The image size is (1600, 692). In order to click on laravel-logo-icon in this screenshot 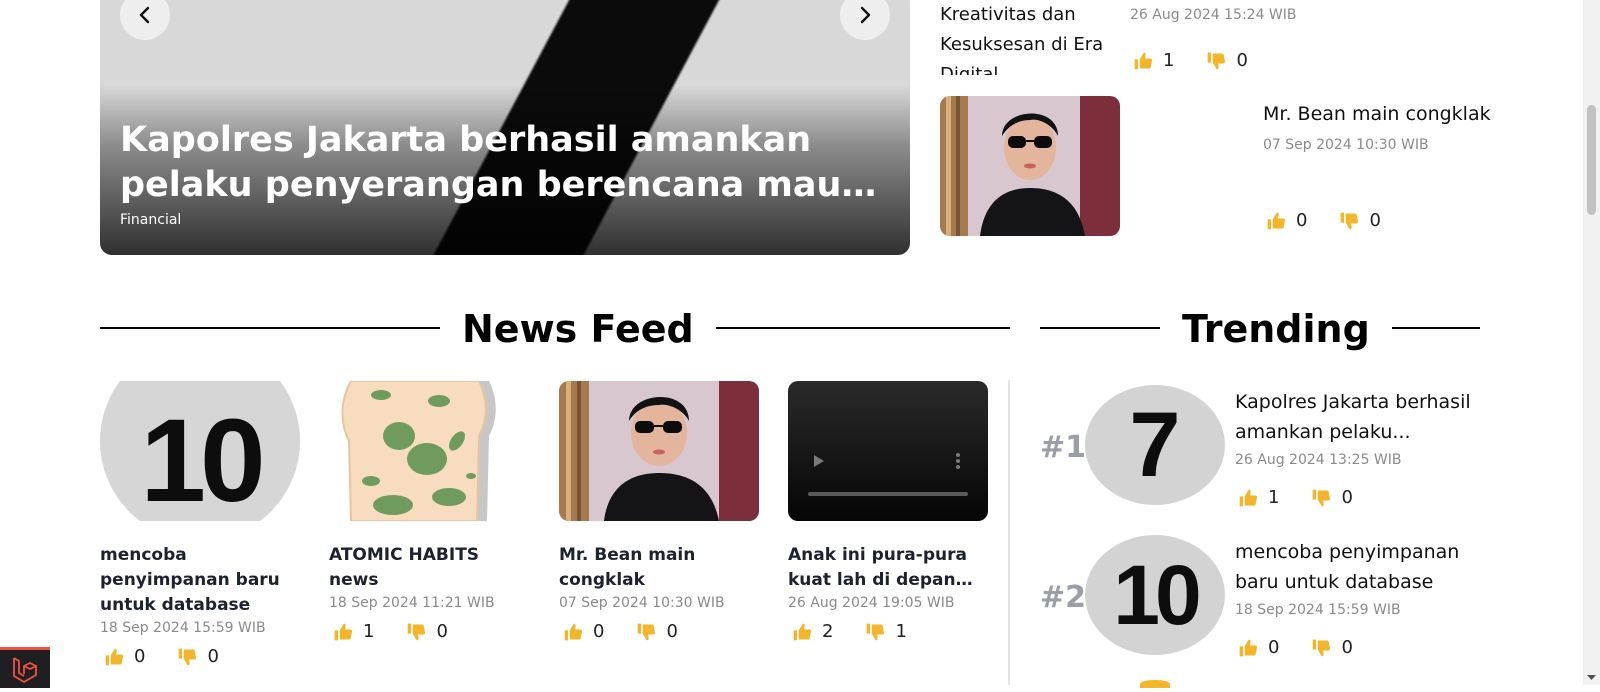, I will do `click(25, 670)`.